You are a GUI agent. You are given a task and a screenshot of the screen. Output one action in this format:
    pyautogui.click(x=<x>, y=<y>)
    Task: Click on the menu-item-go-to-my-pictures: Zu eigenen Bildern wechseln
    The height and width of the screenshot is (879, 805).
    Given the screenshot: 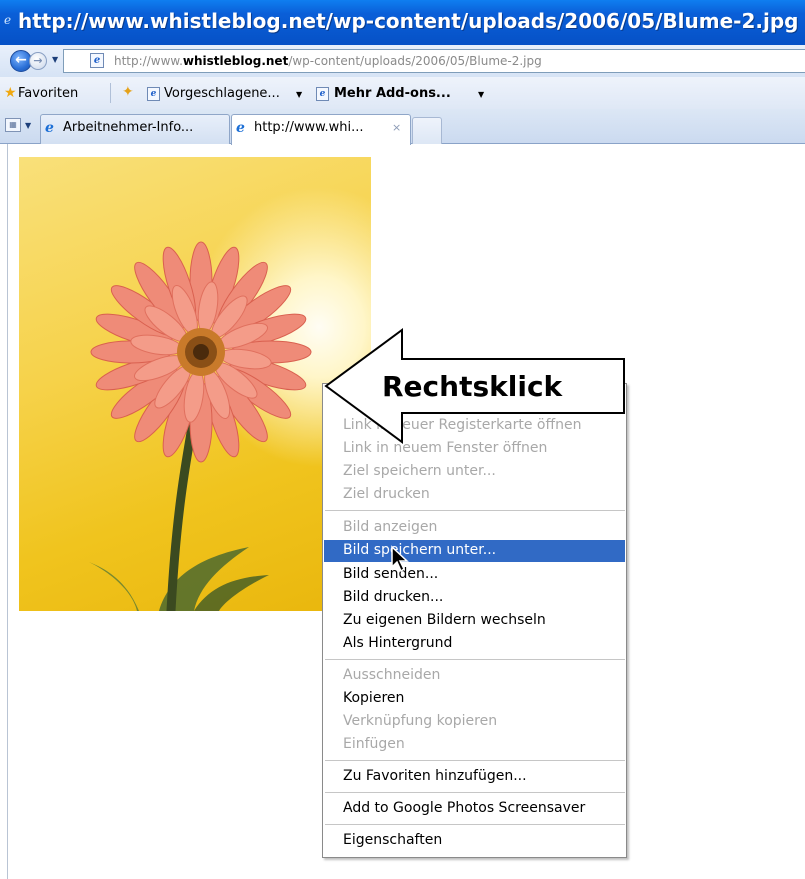 What is the action you would take?
    pyautogui.click(x=444, y=620)
    